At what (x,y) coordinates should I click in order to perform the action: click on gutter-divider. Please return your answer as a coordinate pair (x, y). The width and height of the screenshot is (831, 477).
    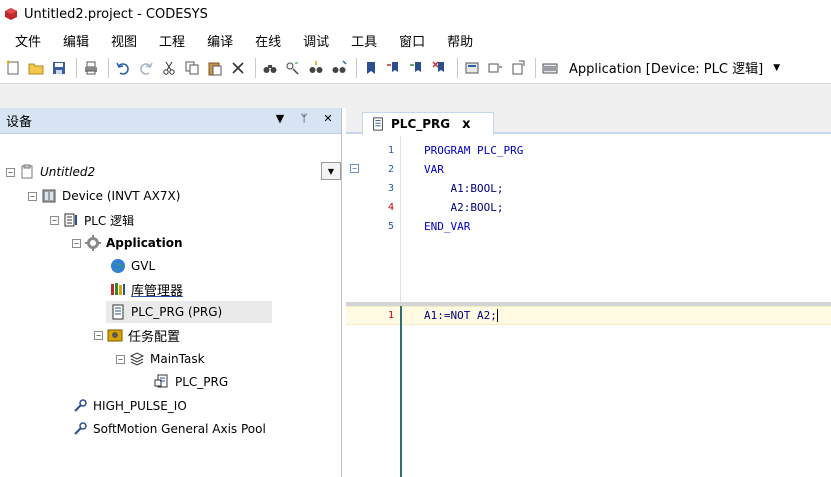
    Looking at the image, I should click on (401, 391).